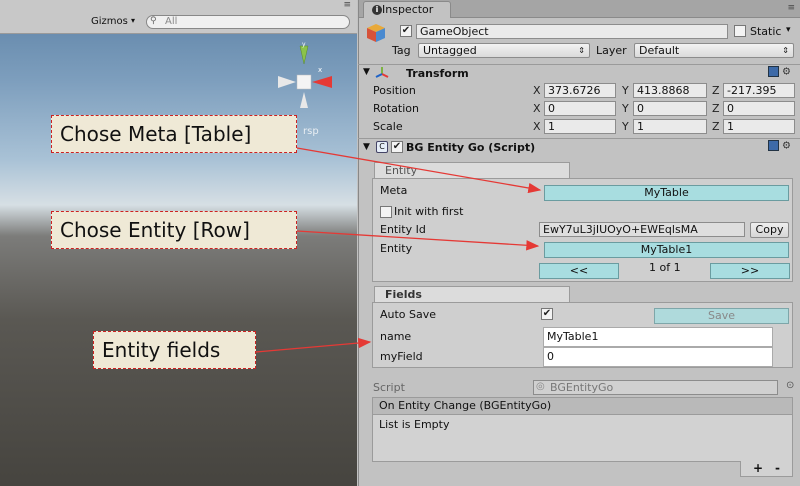  I want to click on transform-title: Transform, so click(437, 73).